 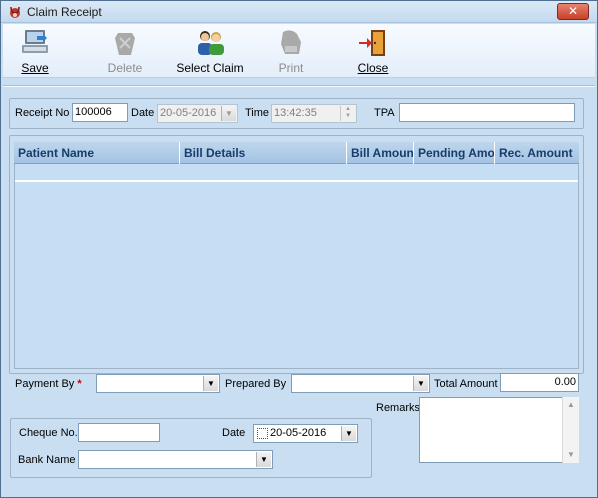 I want to click on cheque-no-label: Cheque No., so click(x=48, y=433).